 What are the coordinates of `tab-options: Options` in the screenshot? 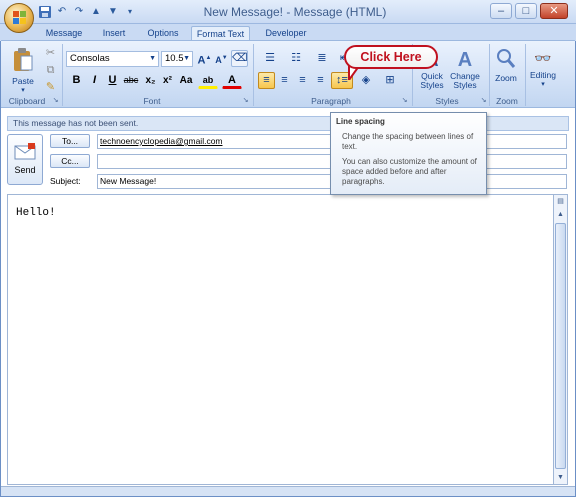 It's located at (163, 33).